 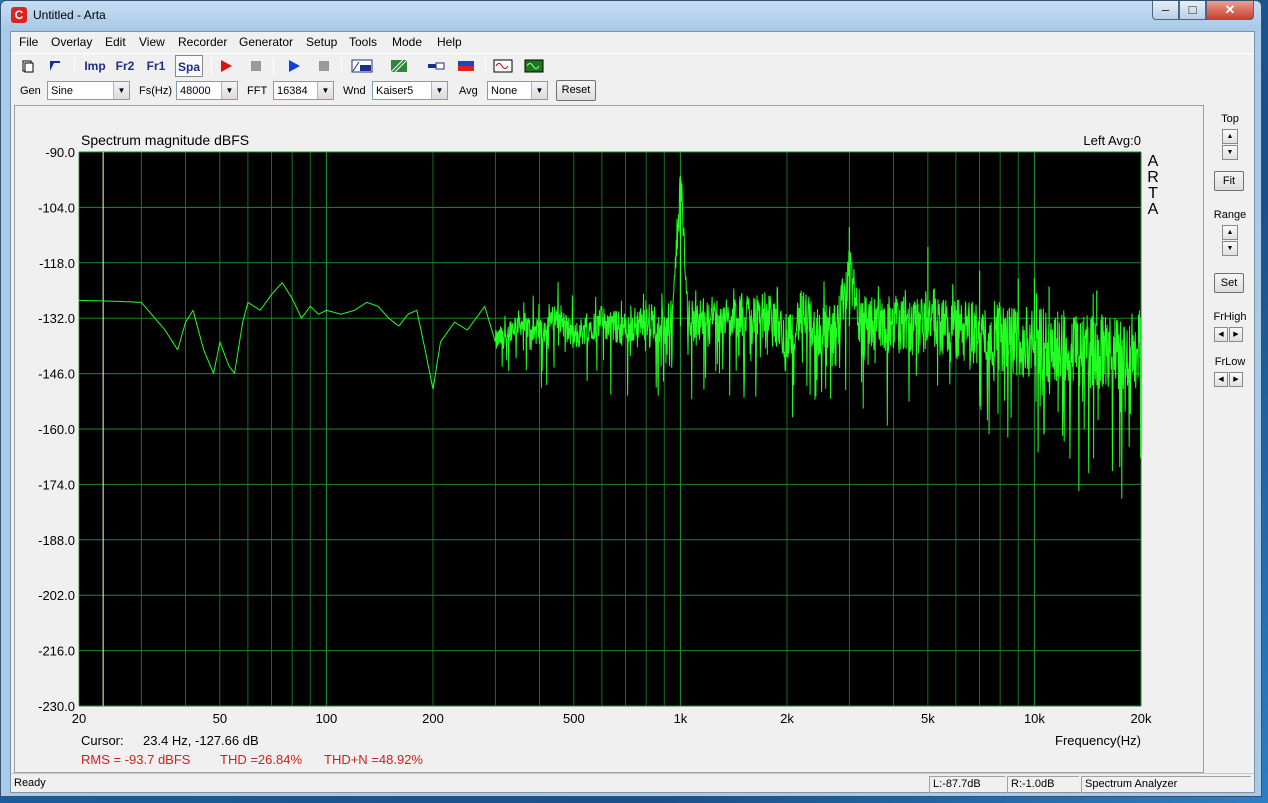 I want to click on cursor-label: Cursor:, so click(x=102, y=740).